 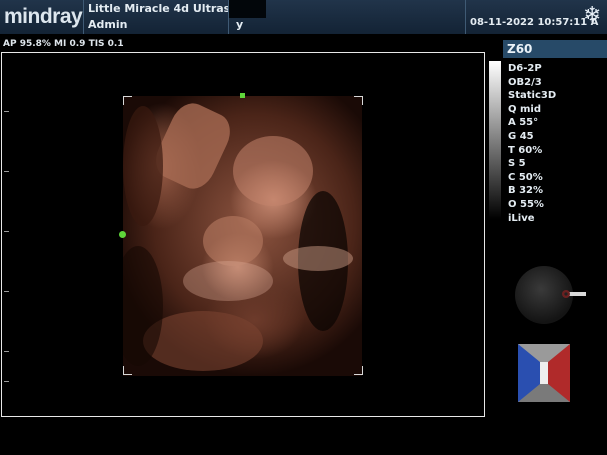 What do you see at coordinates (521, 136) in the screenshot?
I see `gain: G 45` at bounding box center [521, 136].